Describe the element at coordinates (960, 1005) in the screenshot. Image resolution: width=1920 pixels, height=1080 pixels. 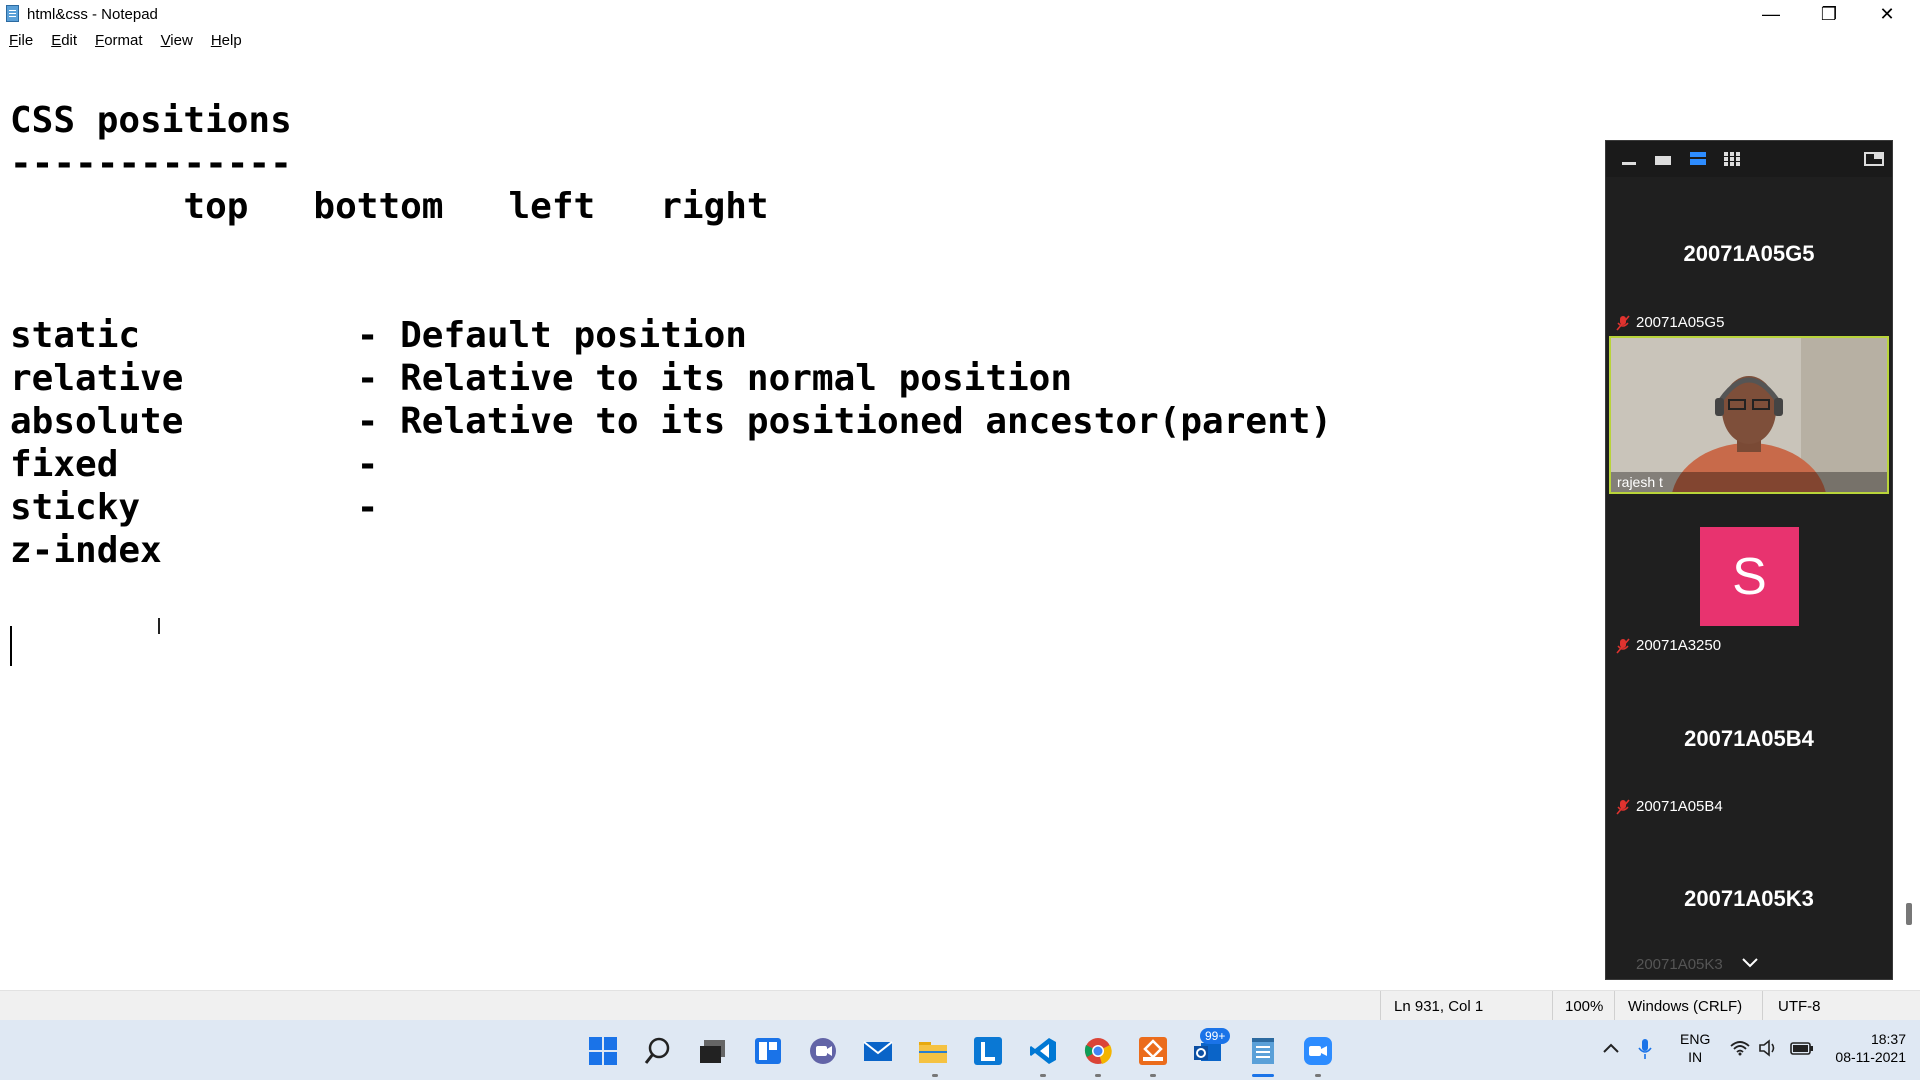
I see `status-bar: Ln 931, Col 1 100% Windows (CRLF) UTF-8` at that location.